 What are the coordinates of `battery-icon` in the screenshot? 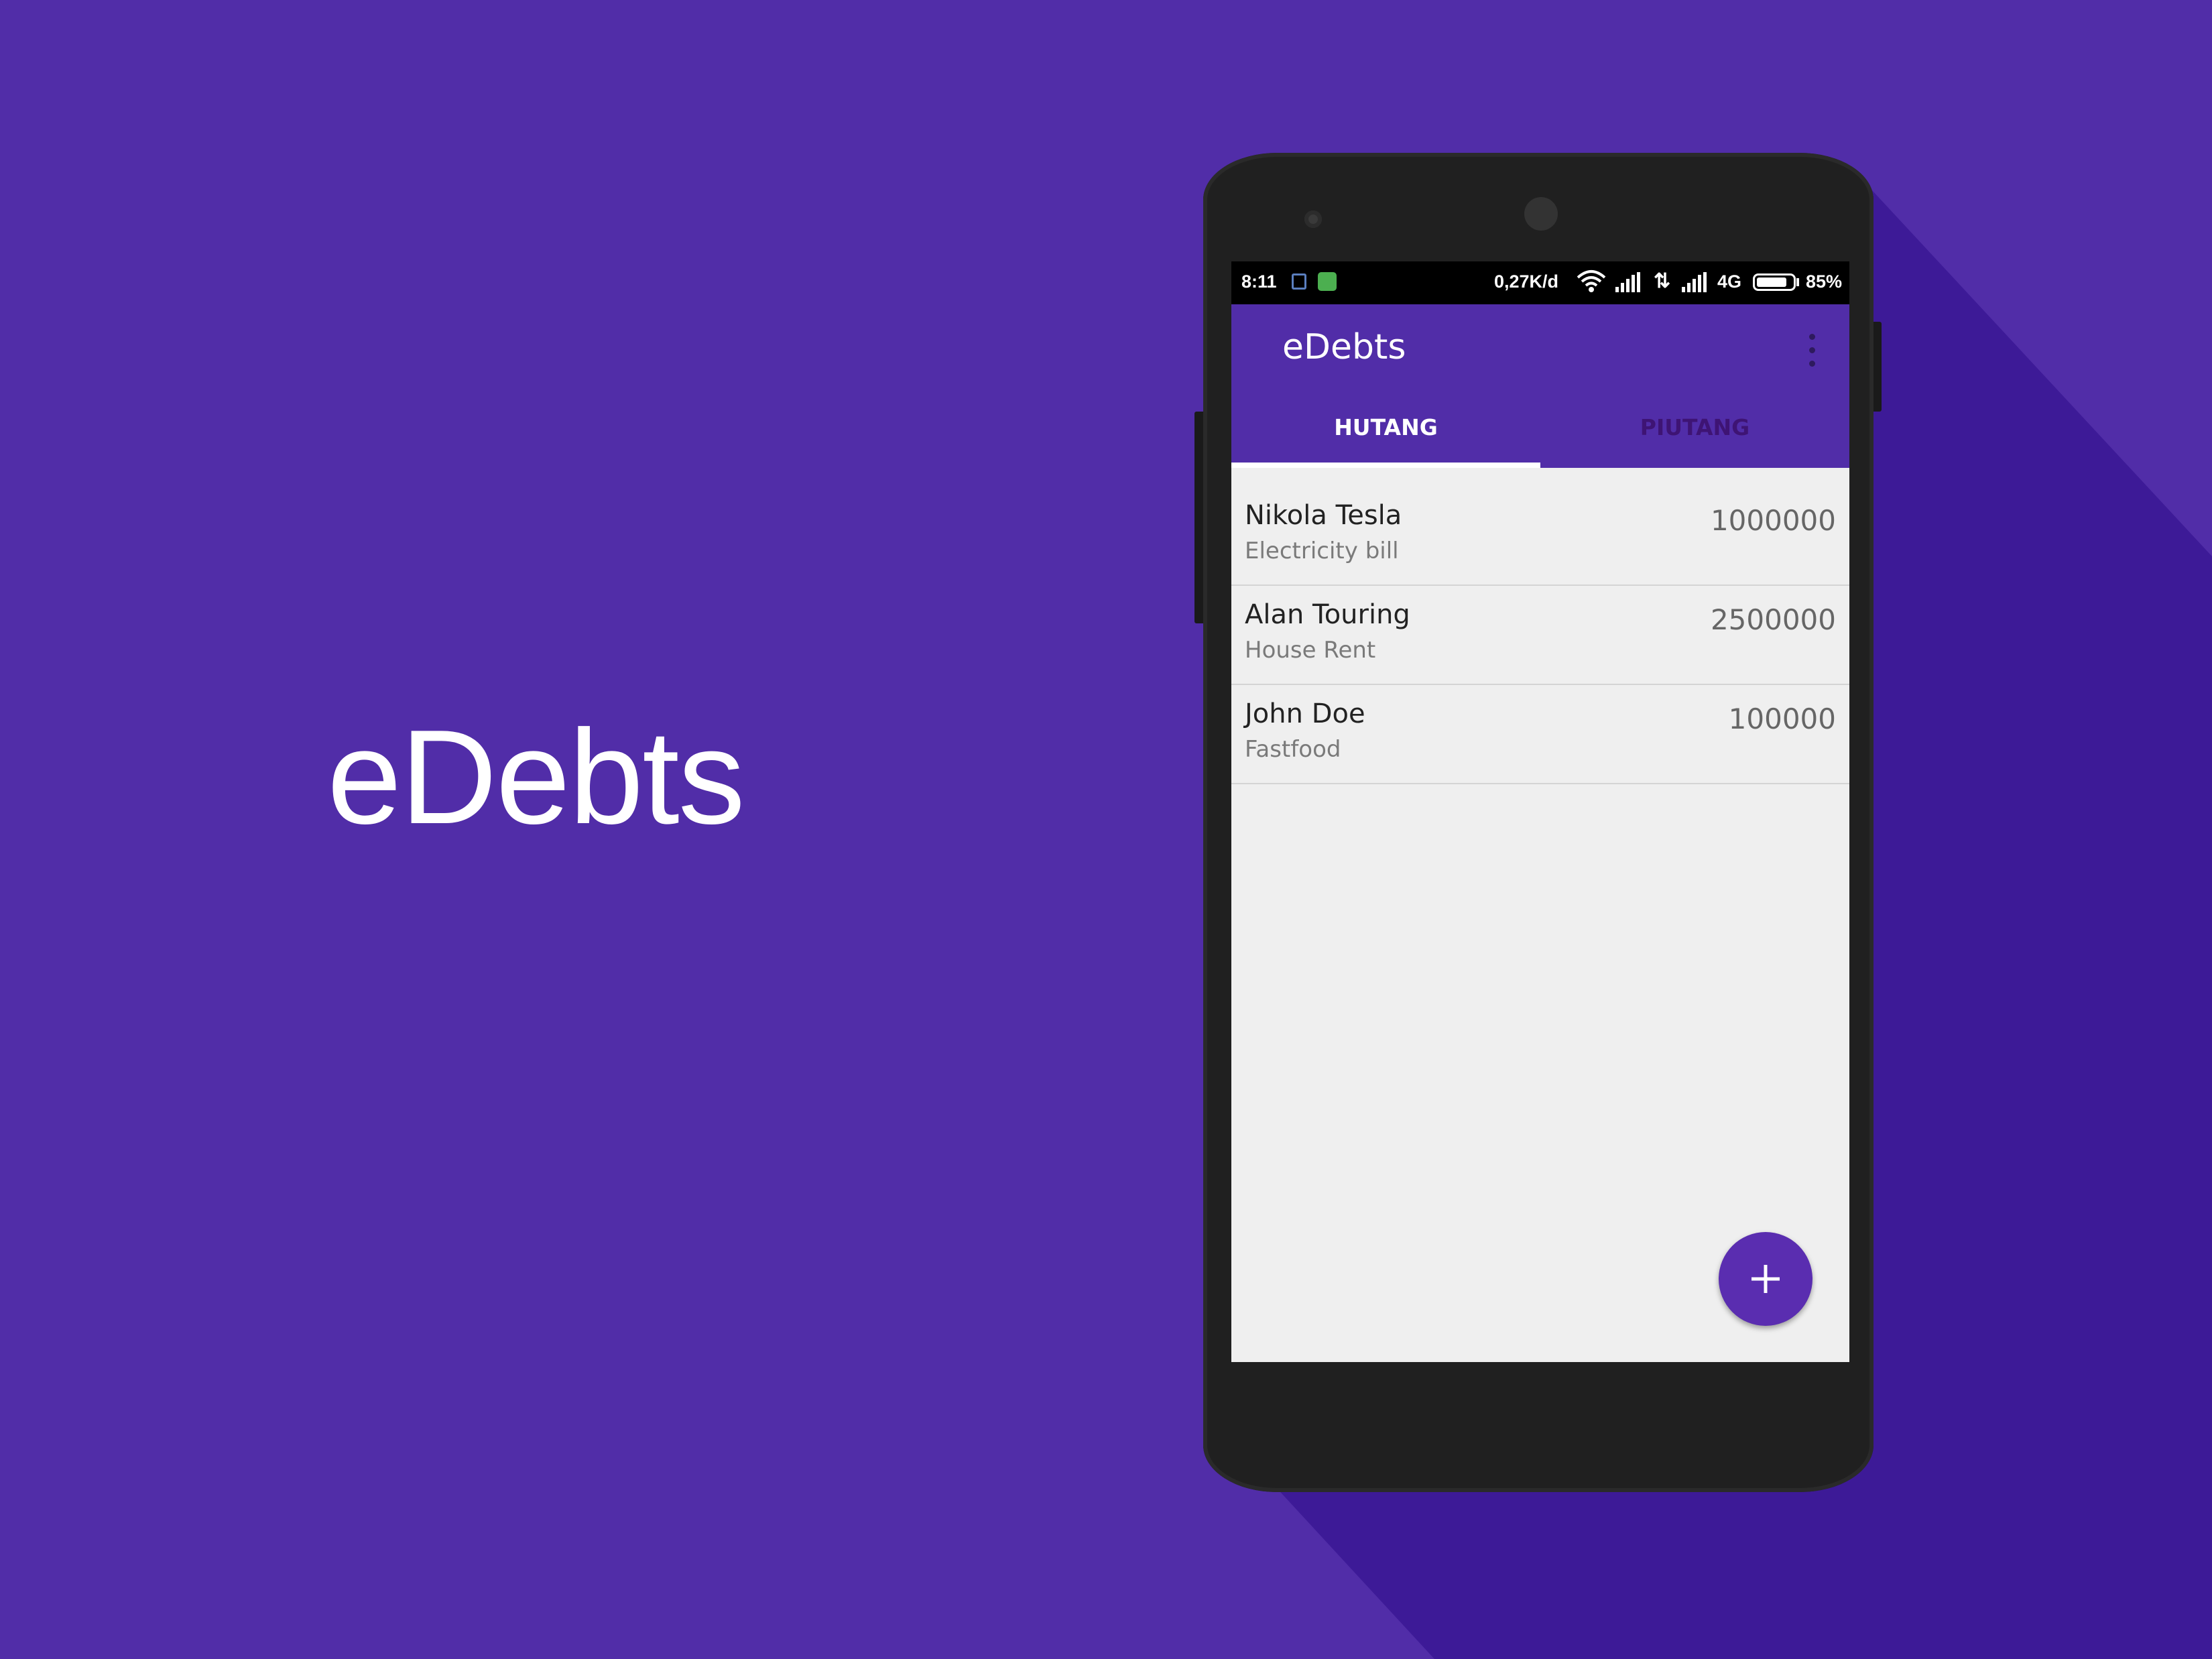 It's located at (1774, 282).